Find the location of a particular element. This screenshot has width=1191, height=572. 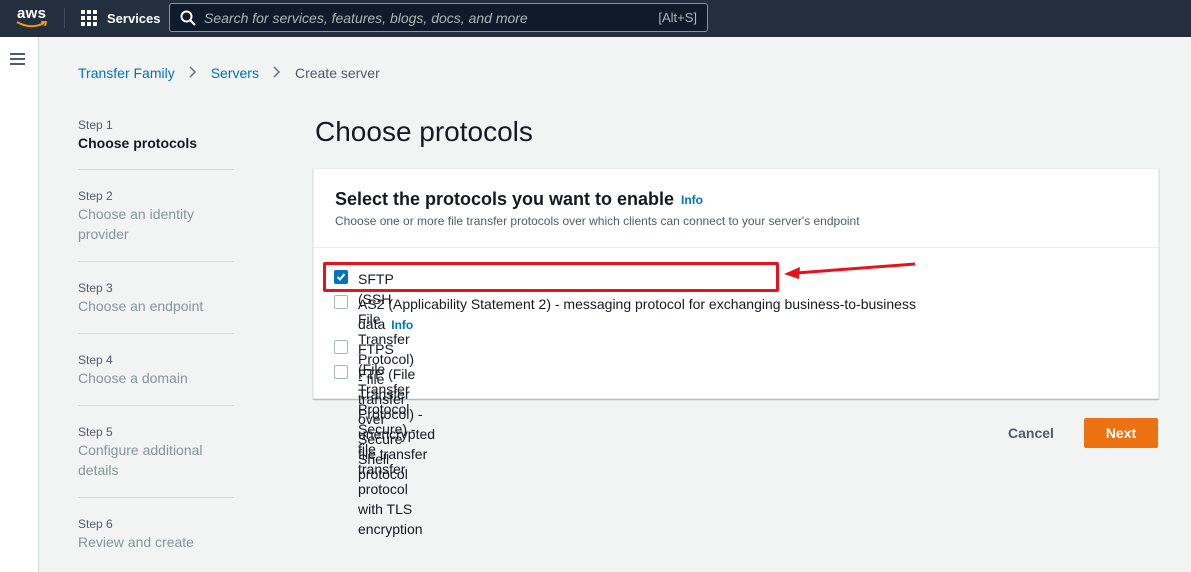

step-number: Step 3 is located at coordinates (95, 288).